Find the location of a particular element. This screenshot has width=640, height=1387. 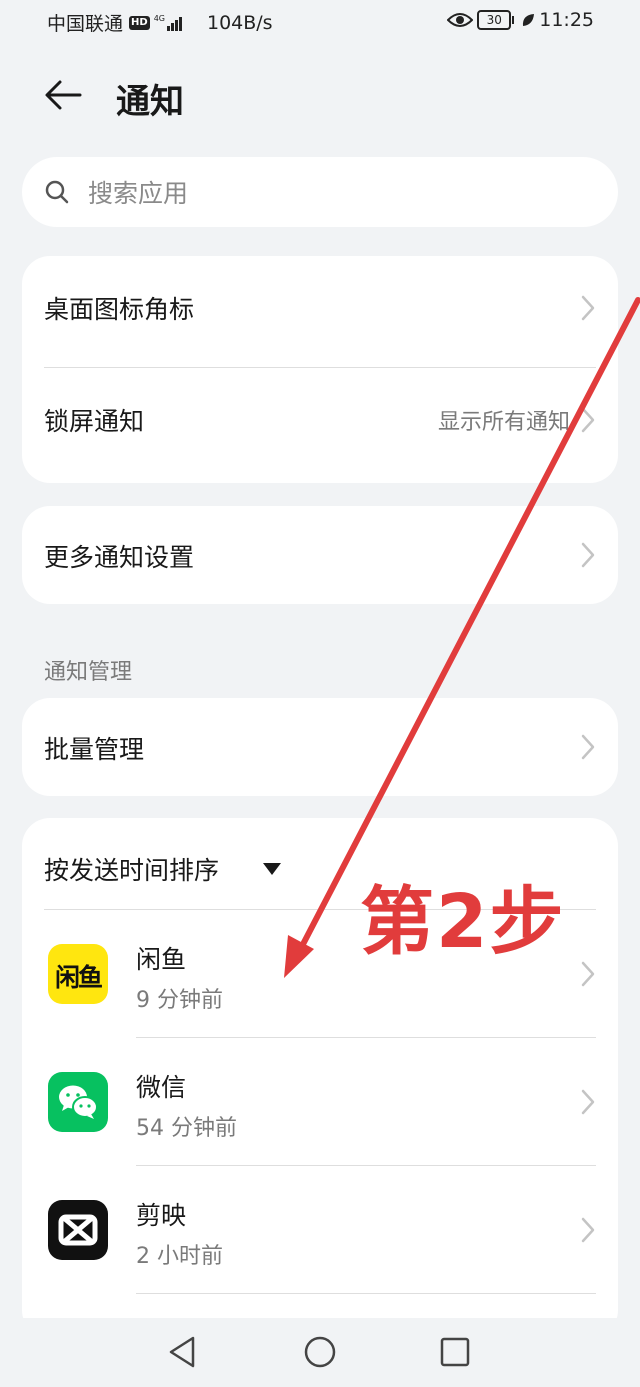

system-nav-bar is located at coordinates (320, 1352).